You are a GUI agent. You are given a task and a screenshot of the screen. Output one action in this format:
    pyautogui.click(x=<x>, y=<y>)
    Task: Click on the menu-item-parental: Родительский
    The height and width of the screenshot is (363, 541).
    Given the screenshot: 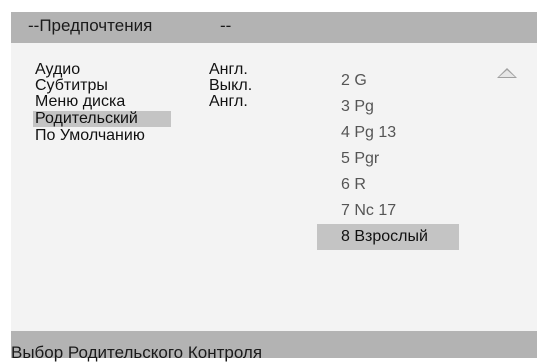 What is the action you would take?
    pyautogui.click(x=102, y=119)
    